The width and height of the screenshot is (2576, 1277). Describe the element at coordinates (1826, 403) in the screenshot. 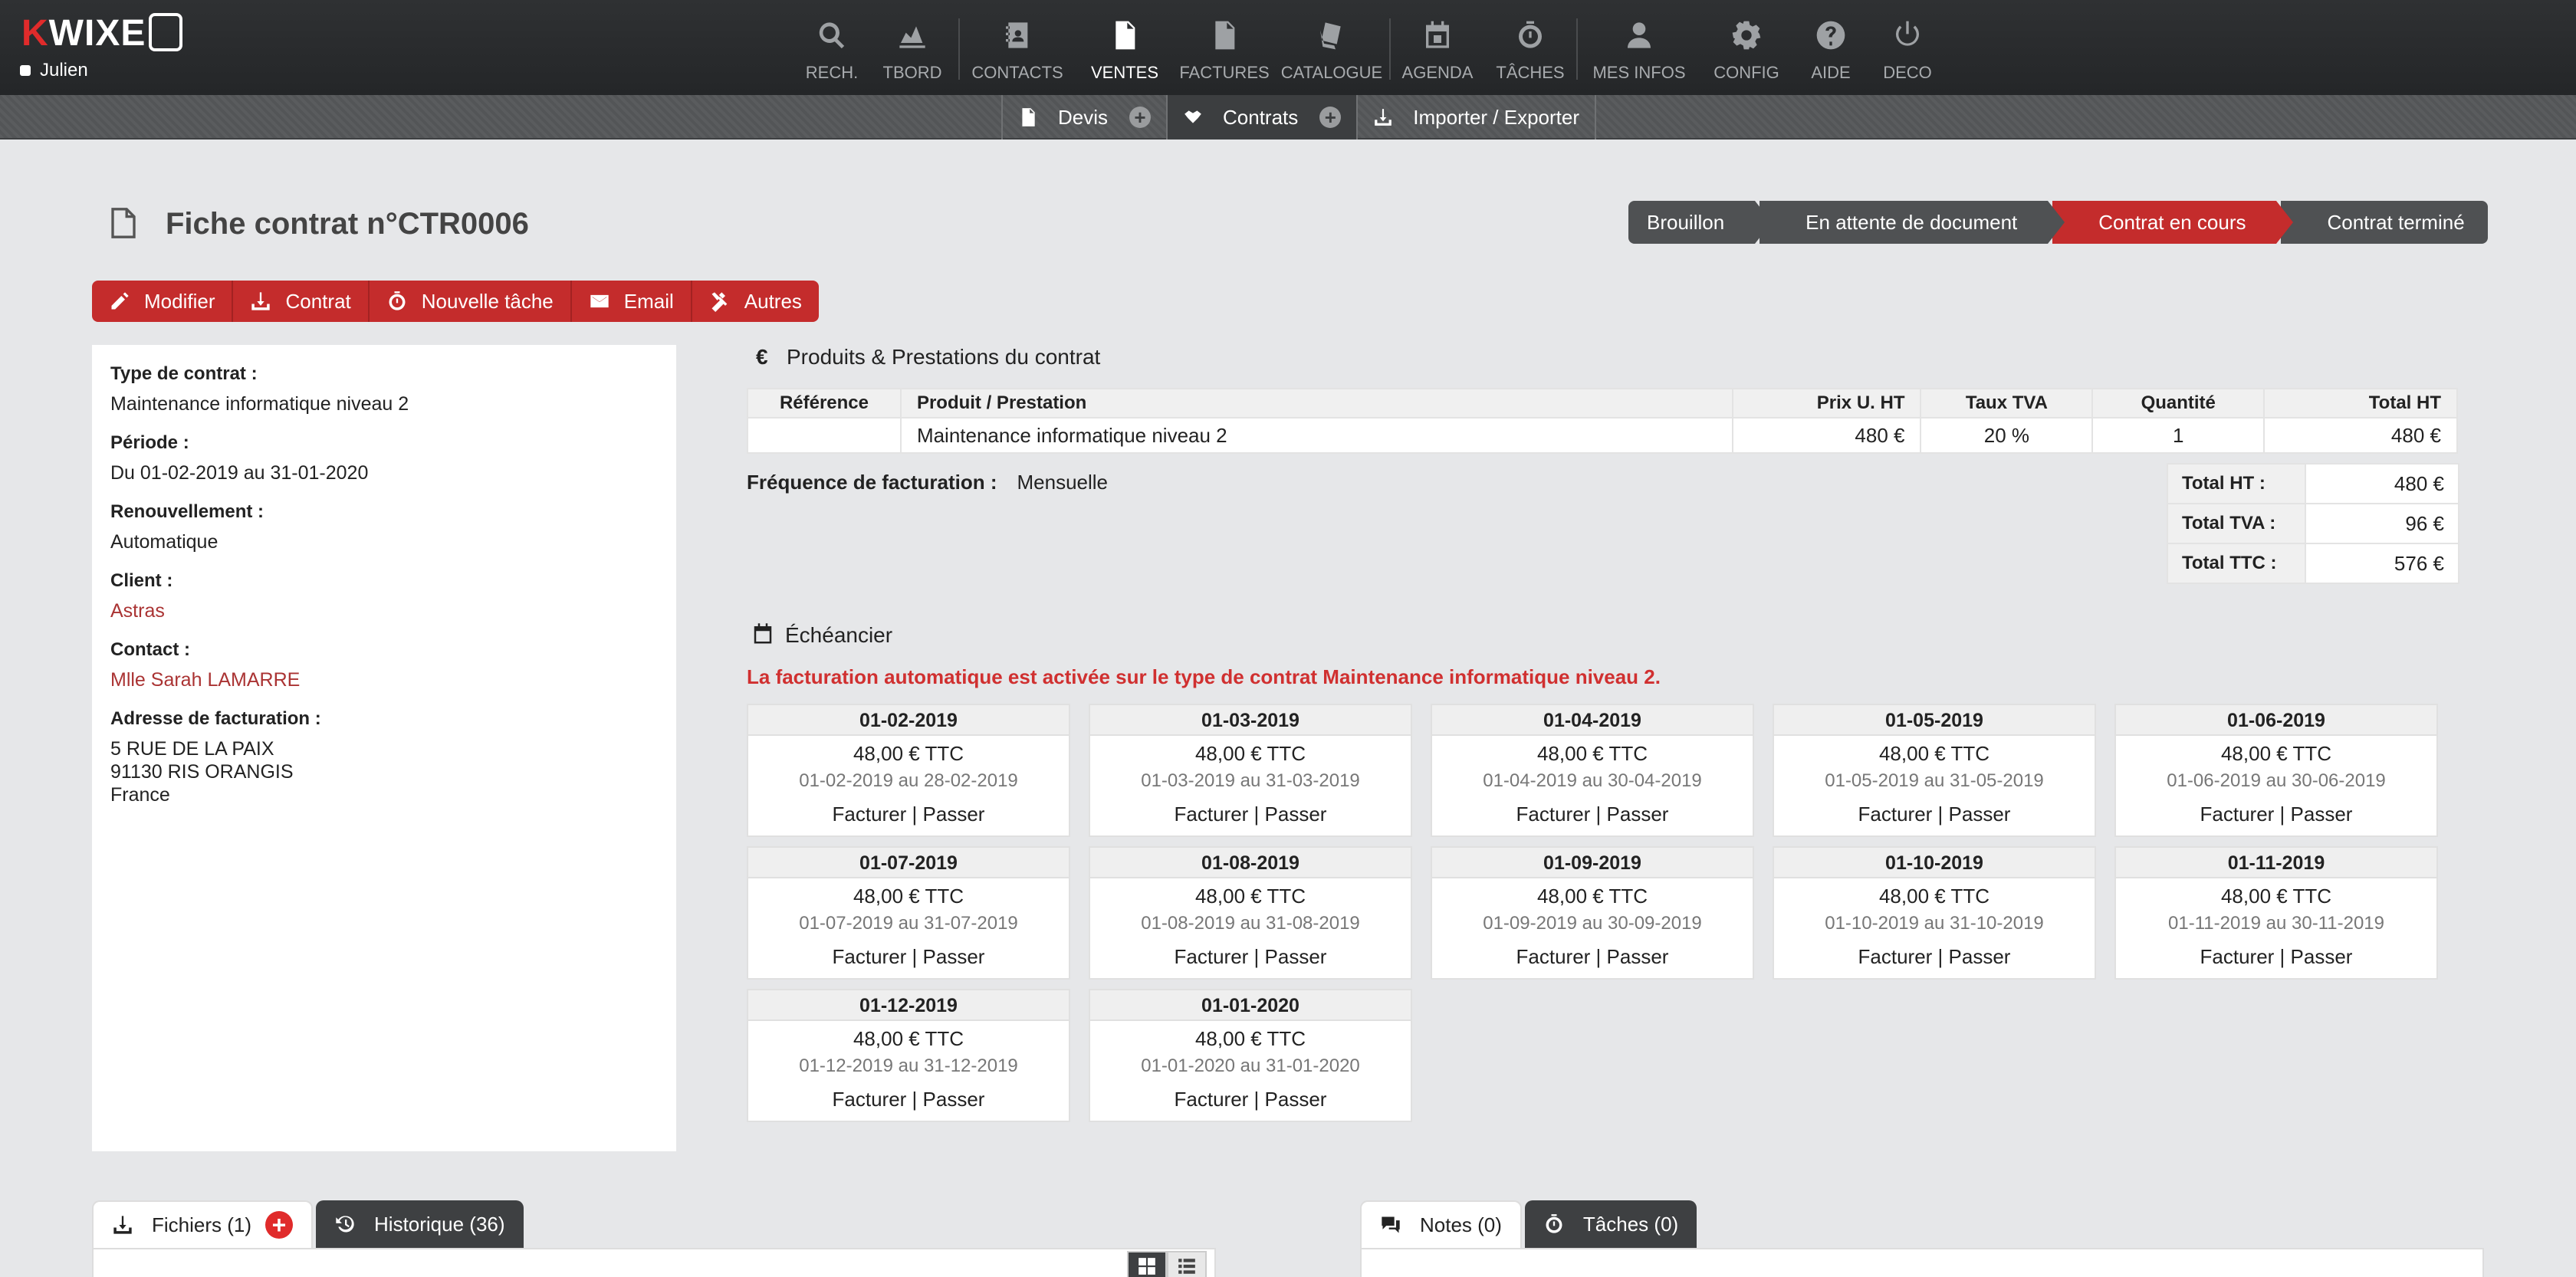

I see `col-prix: Prix U. HT` at that location.